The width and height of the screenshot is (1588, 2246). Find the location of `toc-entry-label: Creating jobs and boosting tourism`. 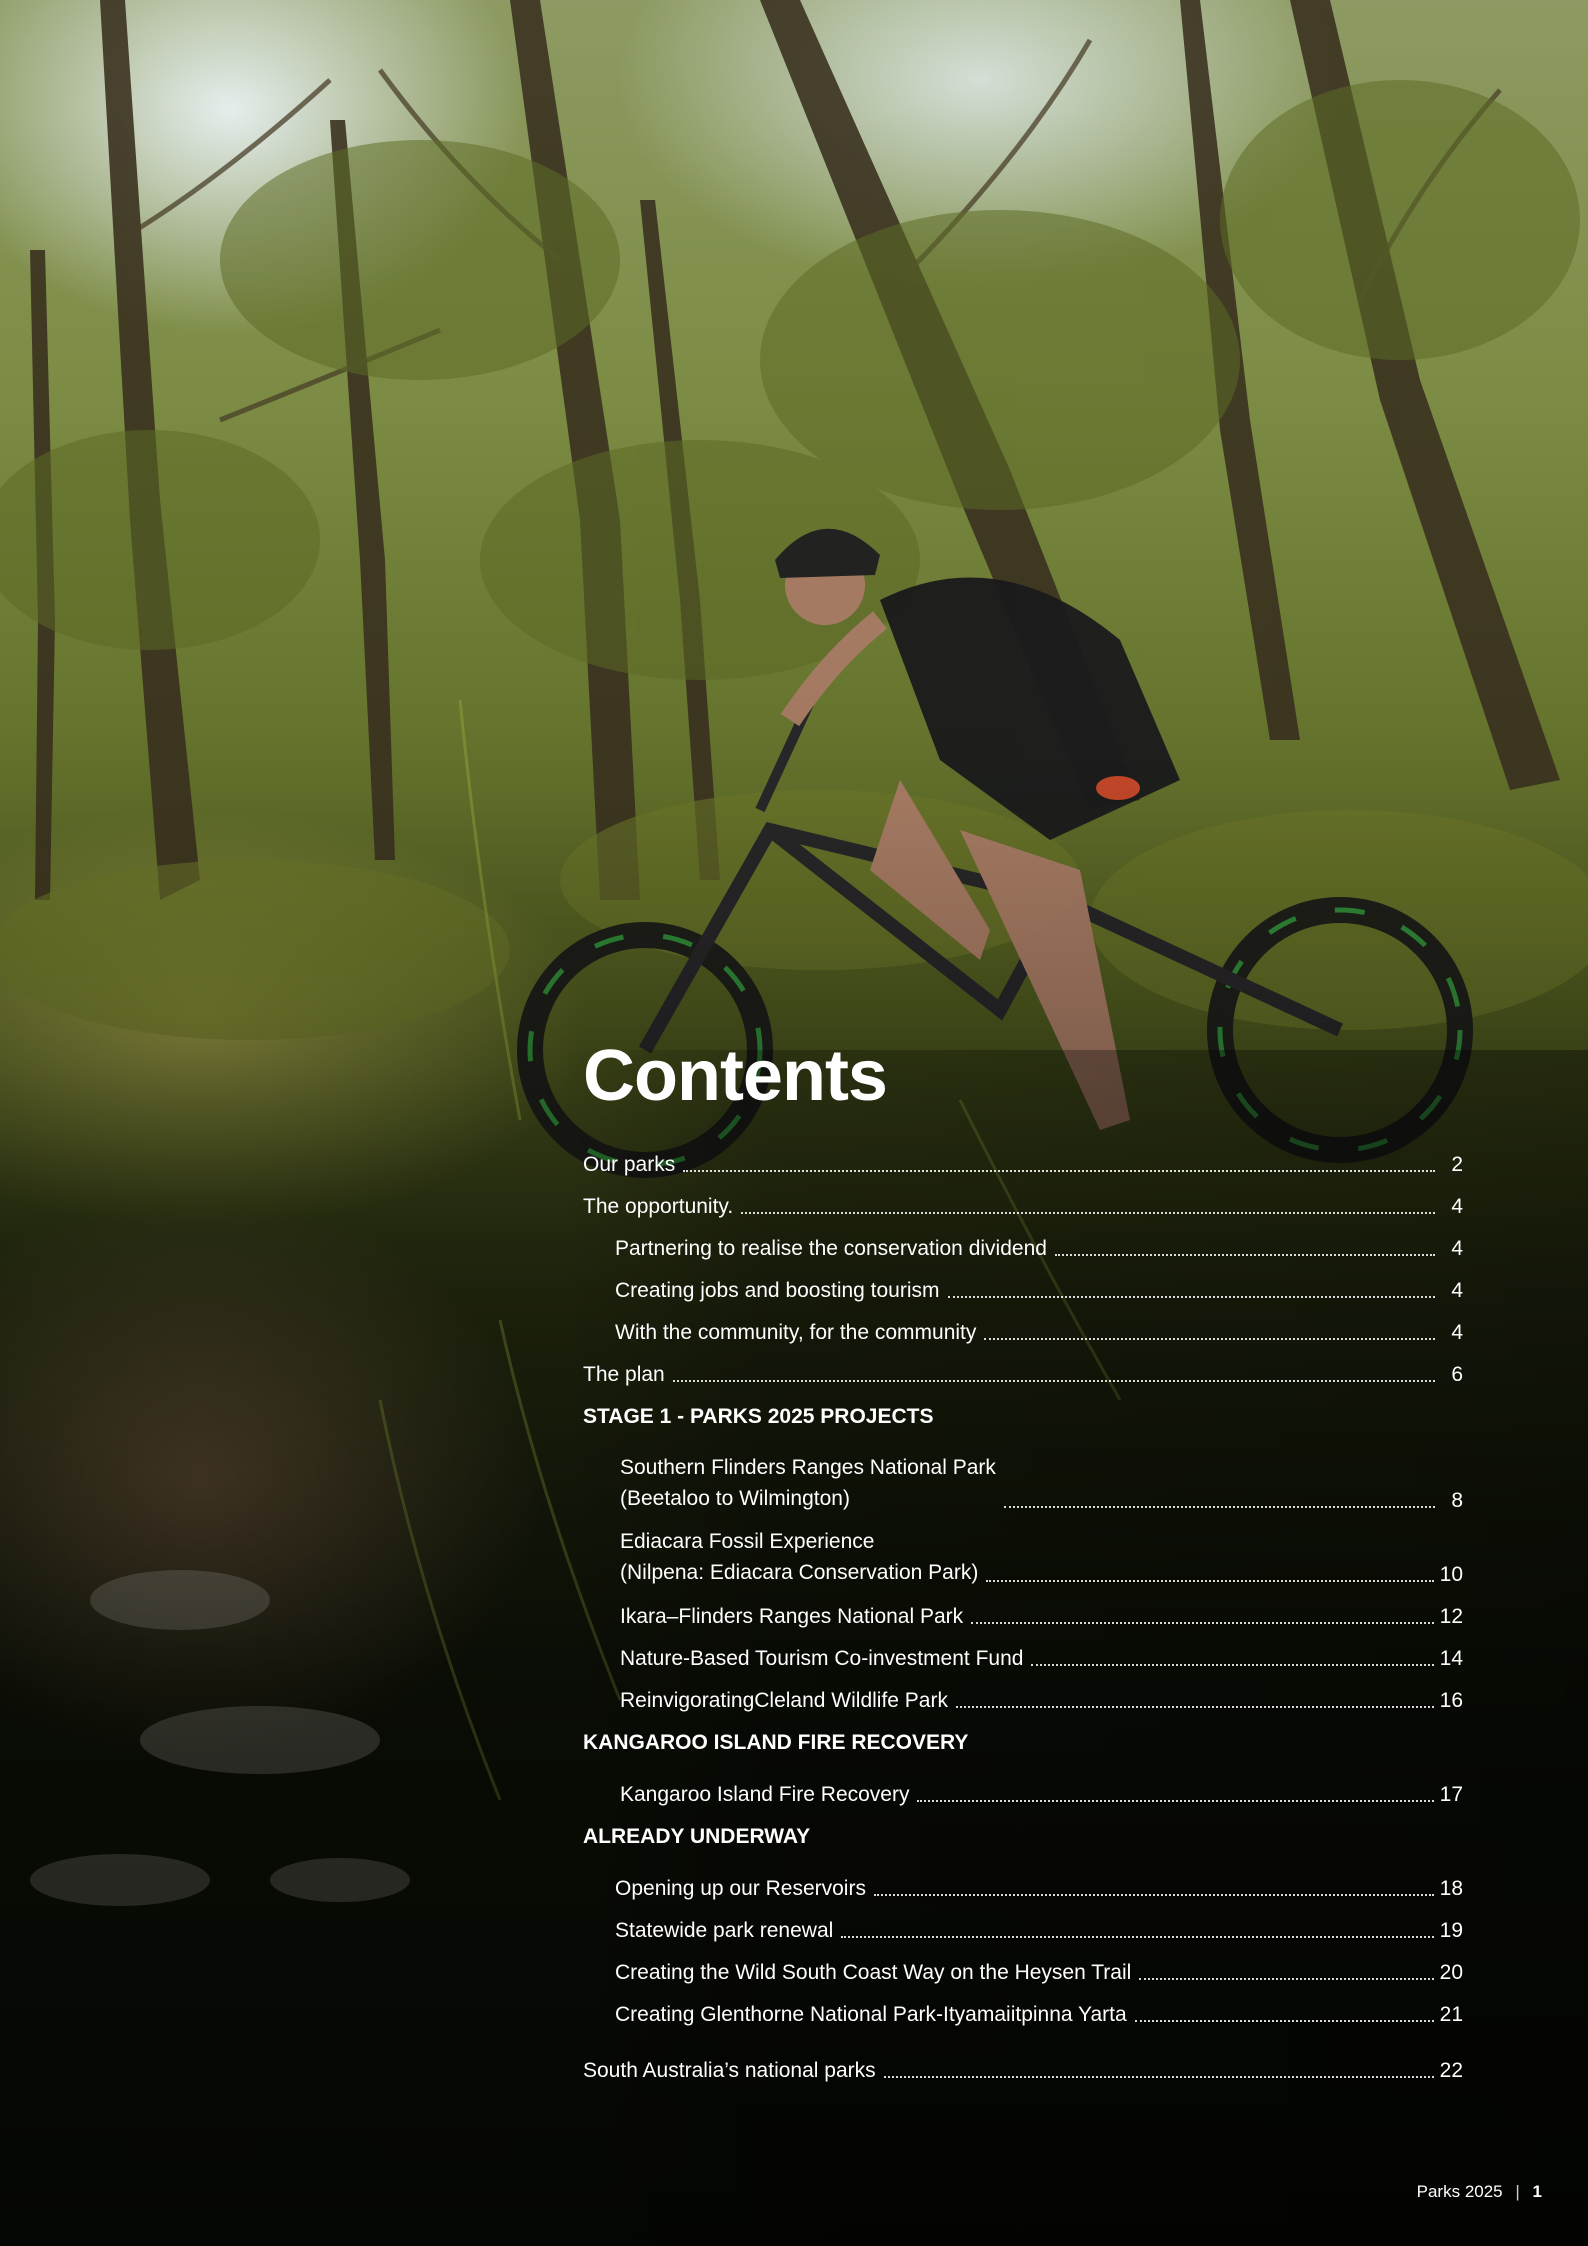

toc-entry-label: Creating jobs and boosting tourism is located at coordinates (777, 1290).